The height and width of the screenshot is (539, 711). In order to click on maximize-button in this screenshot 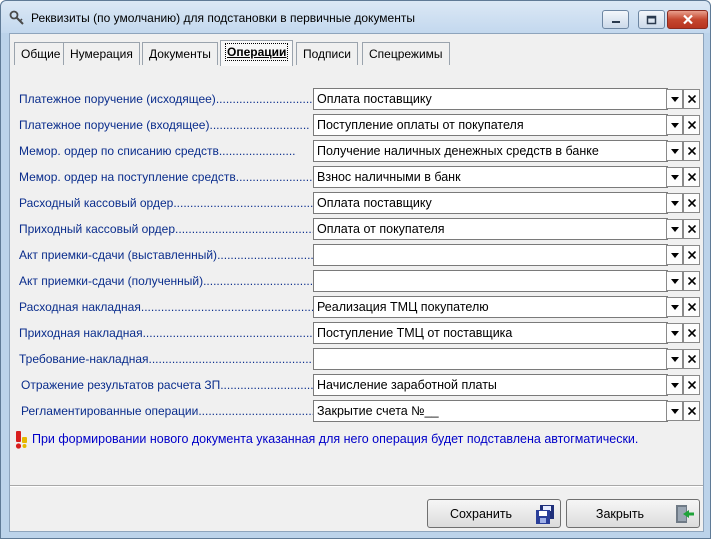, I will do `click(651, 19)`.